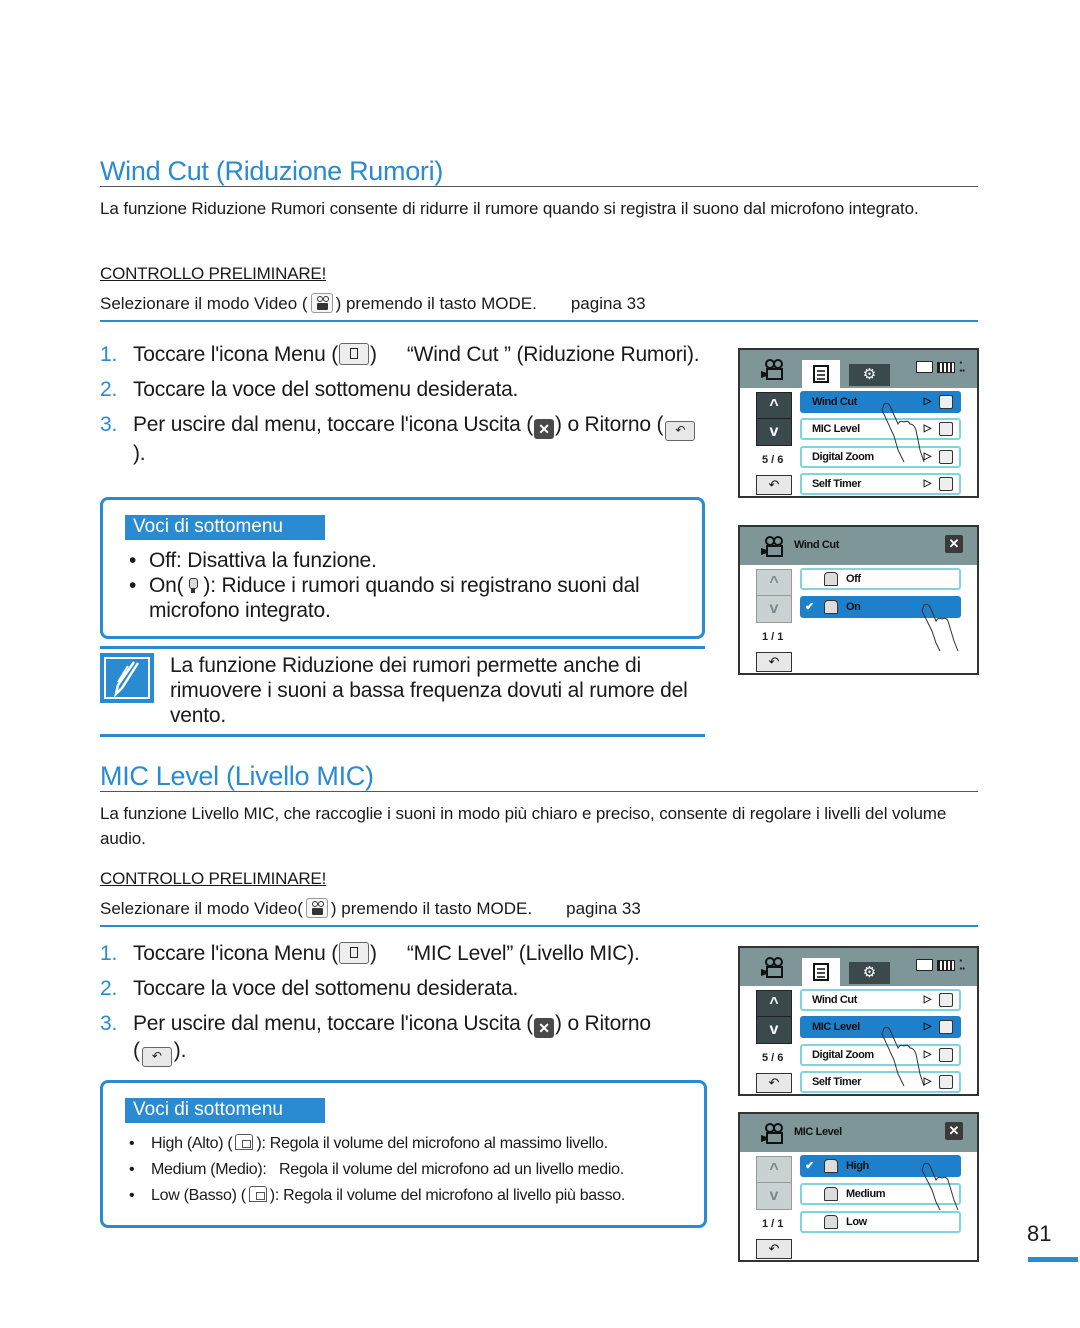 The image size is (1080, 1328). Describe the element at coordinates (544, 429) in the screenshot. I see `exit-icon: ✕` at that location.